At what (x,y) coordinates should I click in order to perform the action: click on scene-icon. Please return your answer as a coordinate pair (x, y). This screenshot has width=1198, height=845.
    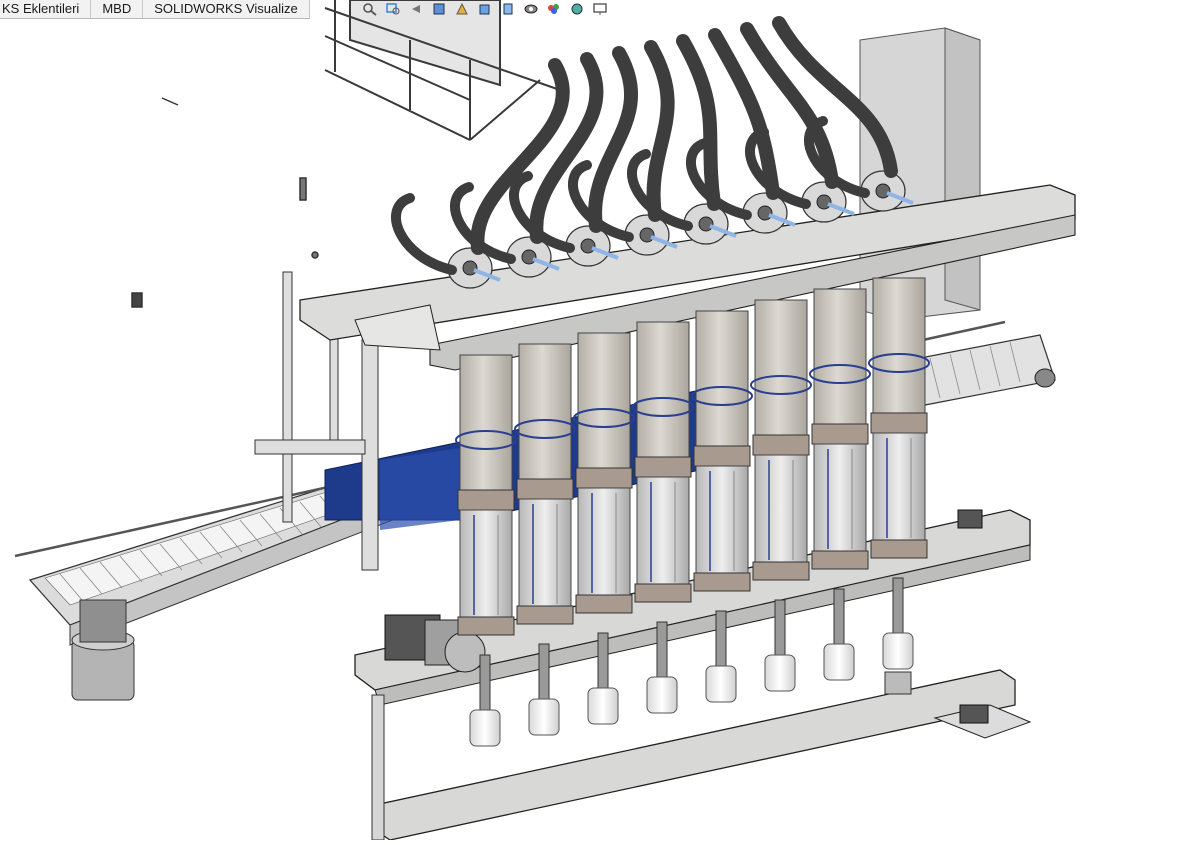
    Looking at the image, I should click on (577, 9).